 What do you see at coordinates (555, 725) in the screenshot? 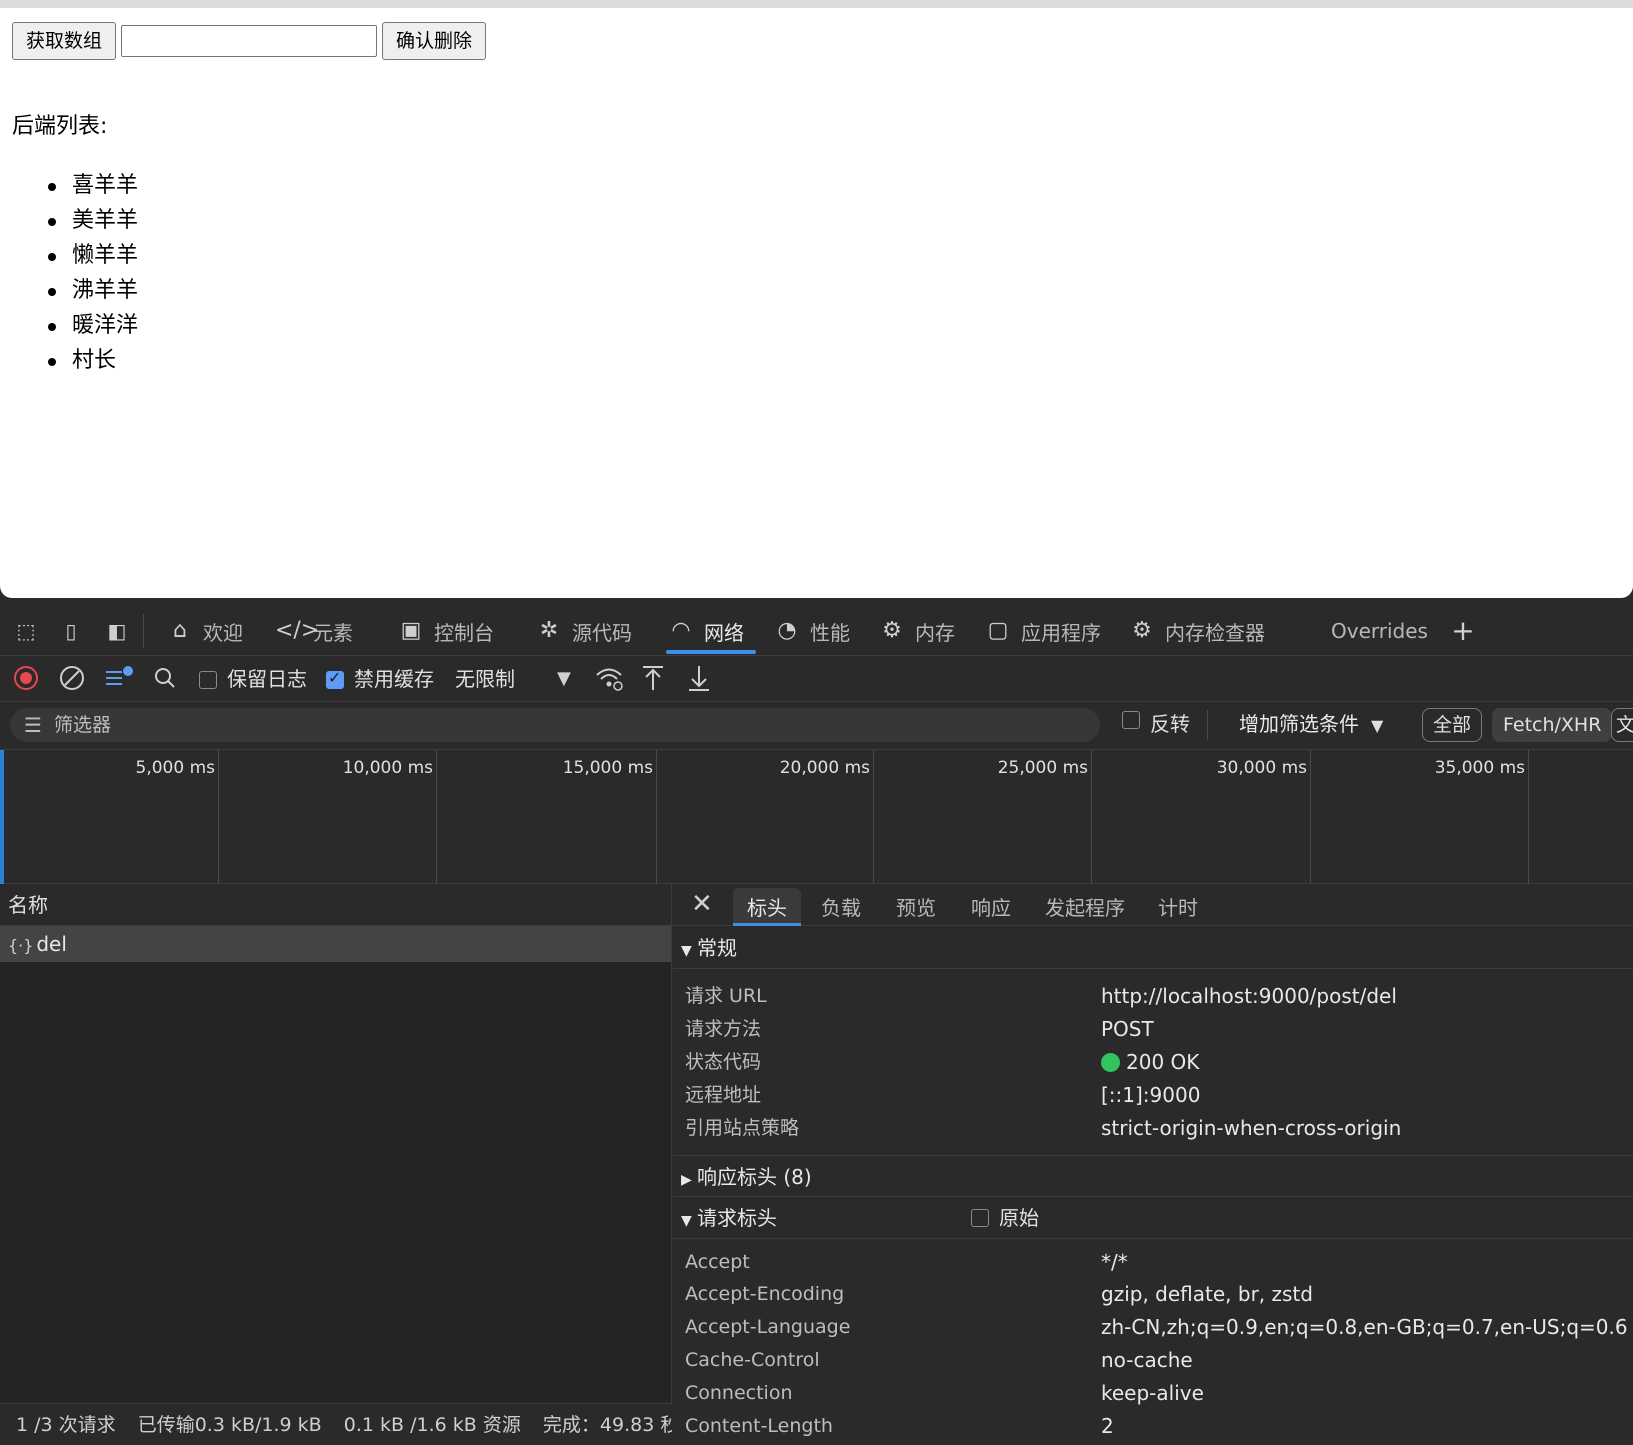
I see `filter-input` at bounding box center [555, 725].